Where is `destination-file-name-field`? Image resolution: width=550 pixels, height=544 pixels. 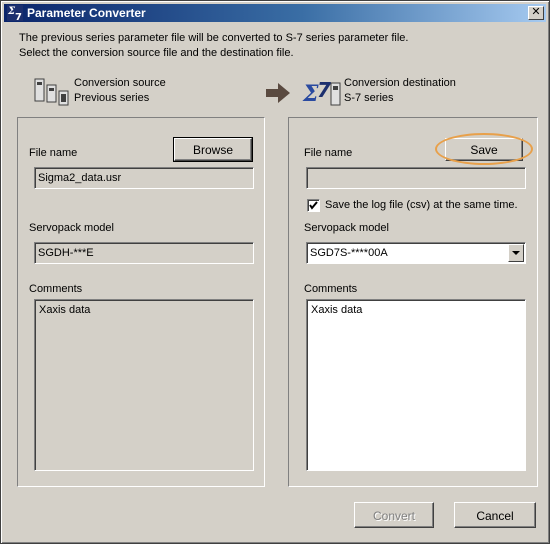 destination-file-name-field is located at coordinates (416, 178).